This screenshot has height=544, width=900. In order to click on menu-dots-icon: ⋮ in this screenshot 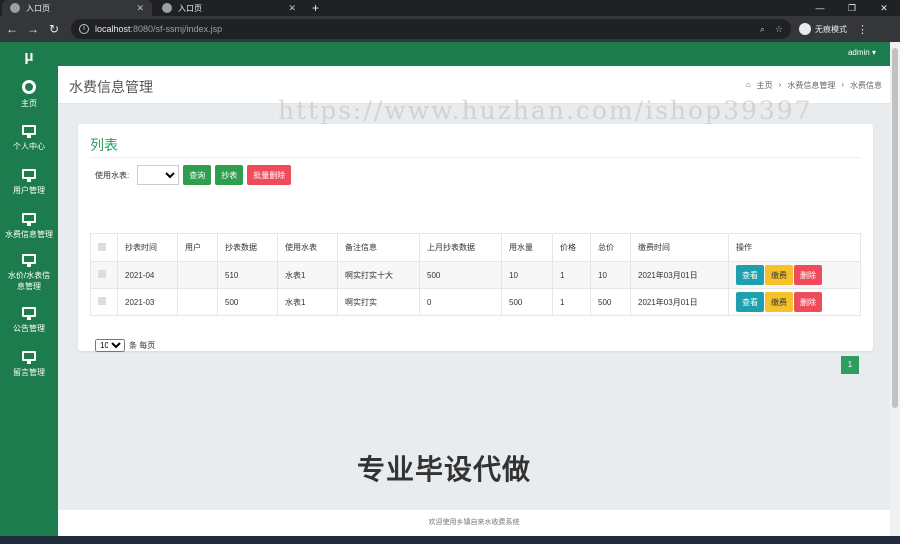, I will do `click(862, 29)`.